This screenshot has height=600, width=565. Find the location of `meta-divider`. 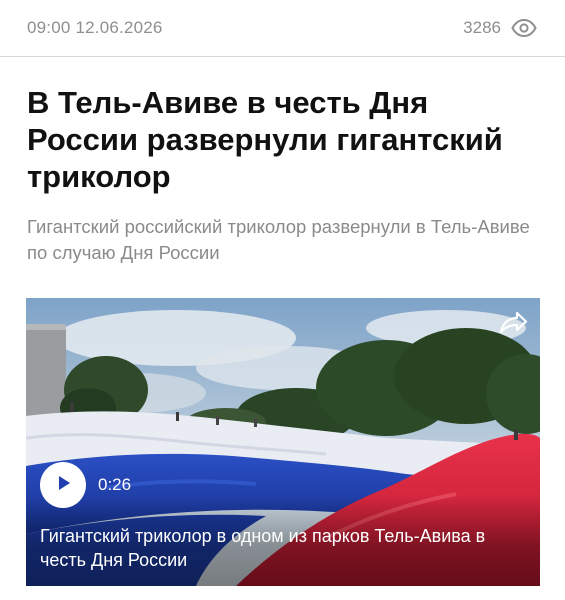

meta-divider is located at coordinates (282, 56).